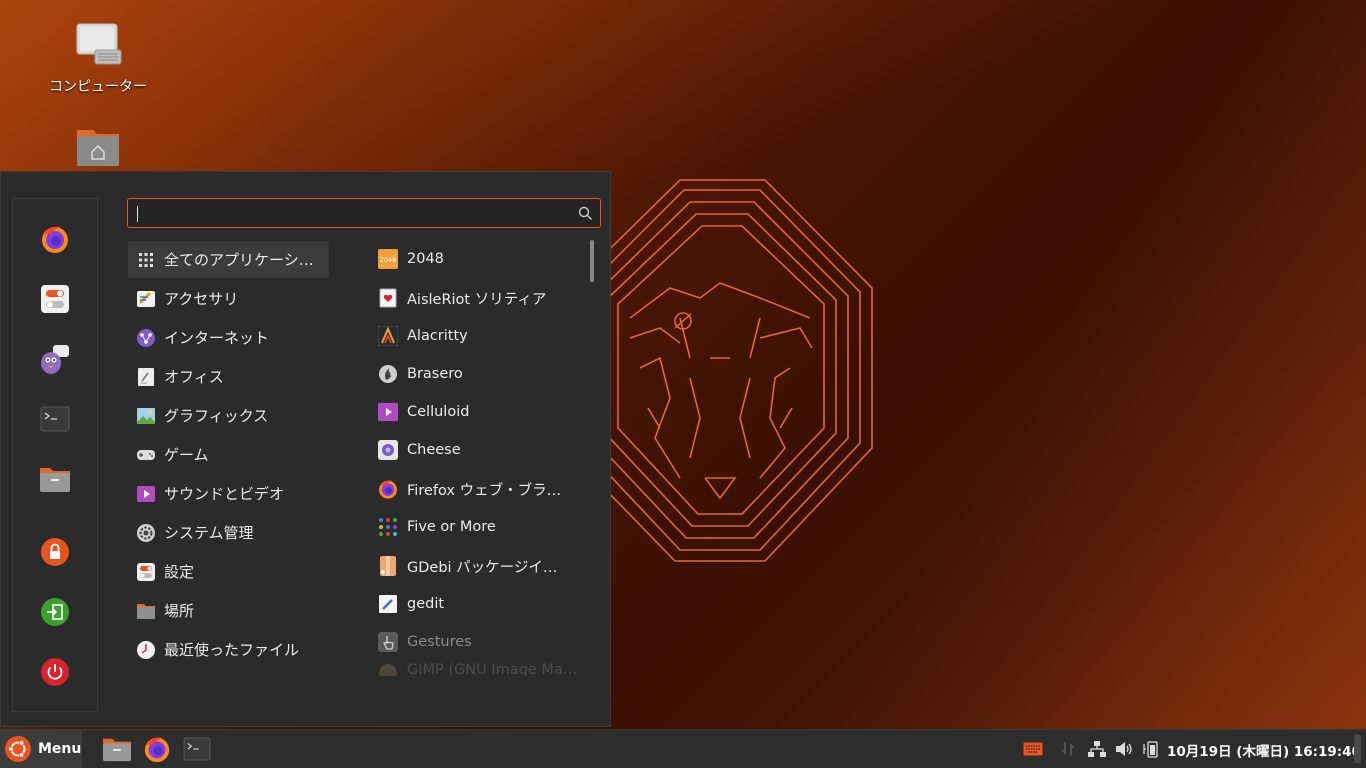 This screenshot has width=1366, height=768. What do you see at coordinates (228, 415) in the screenshot?
I see `category-graphics: グラフィックス` at bounding box center [228, 415].